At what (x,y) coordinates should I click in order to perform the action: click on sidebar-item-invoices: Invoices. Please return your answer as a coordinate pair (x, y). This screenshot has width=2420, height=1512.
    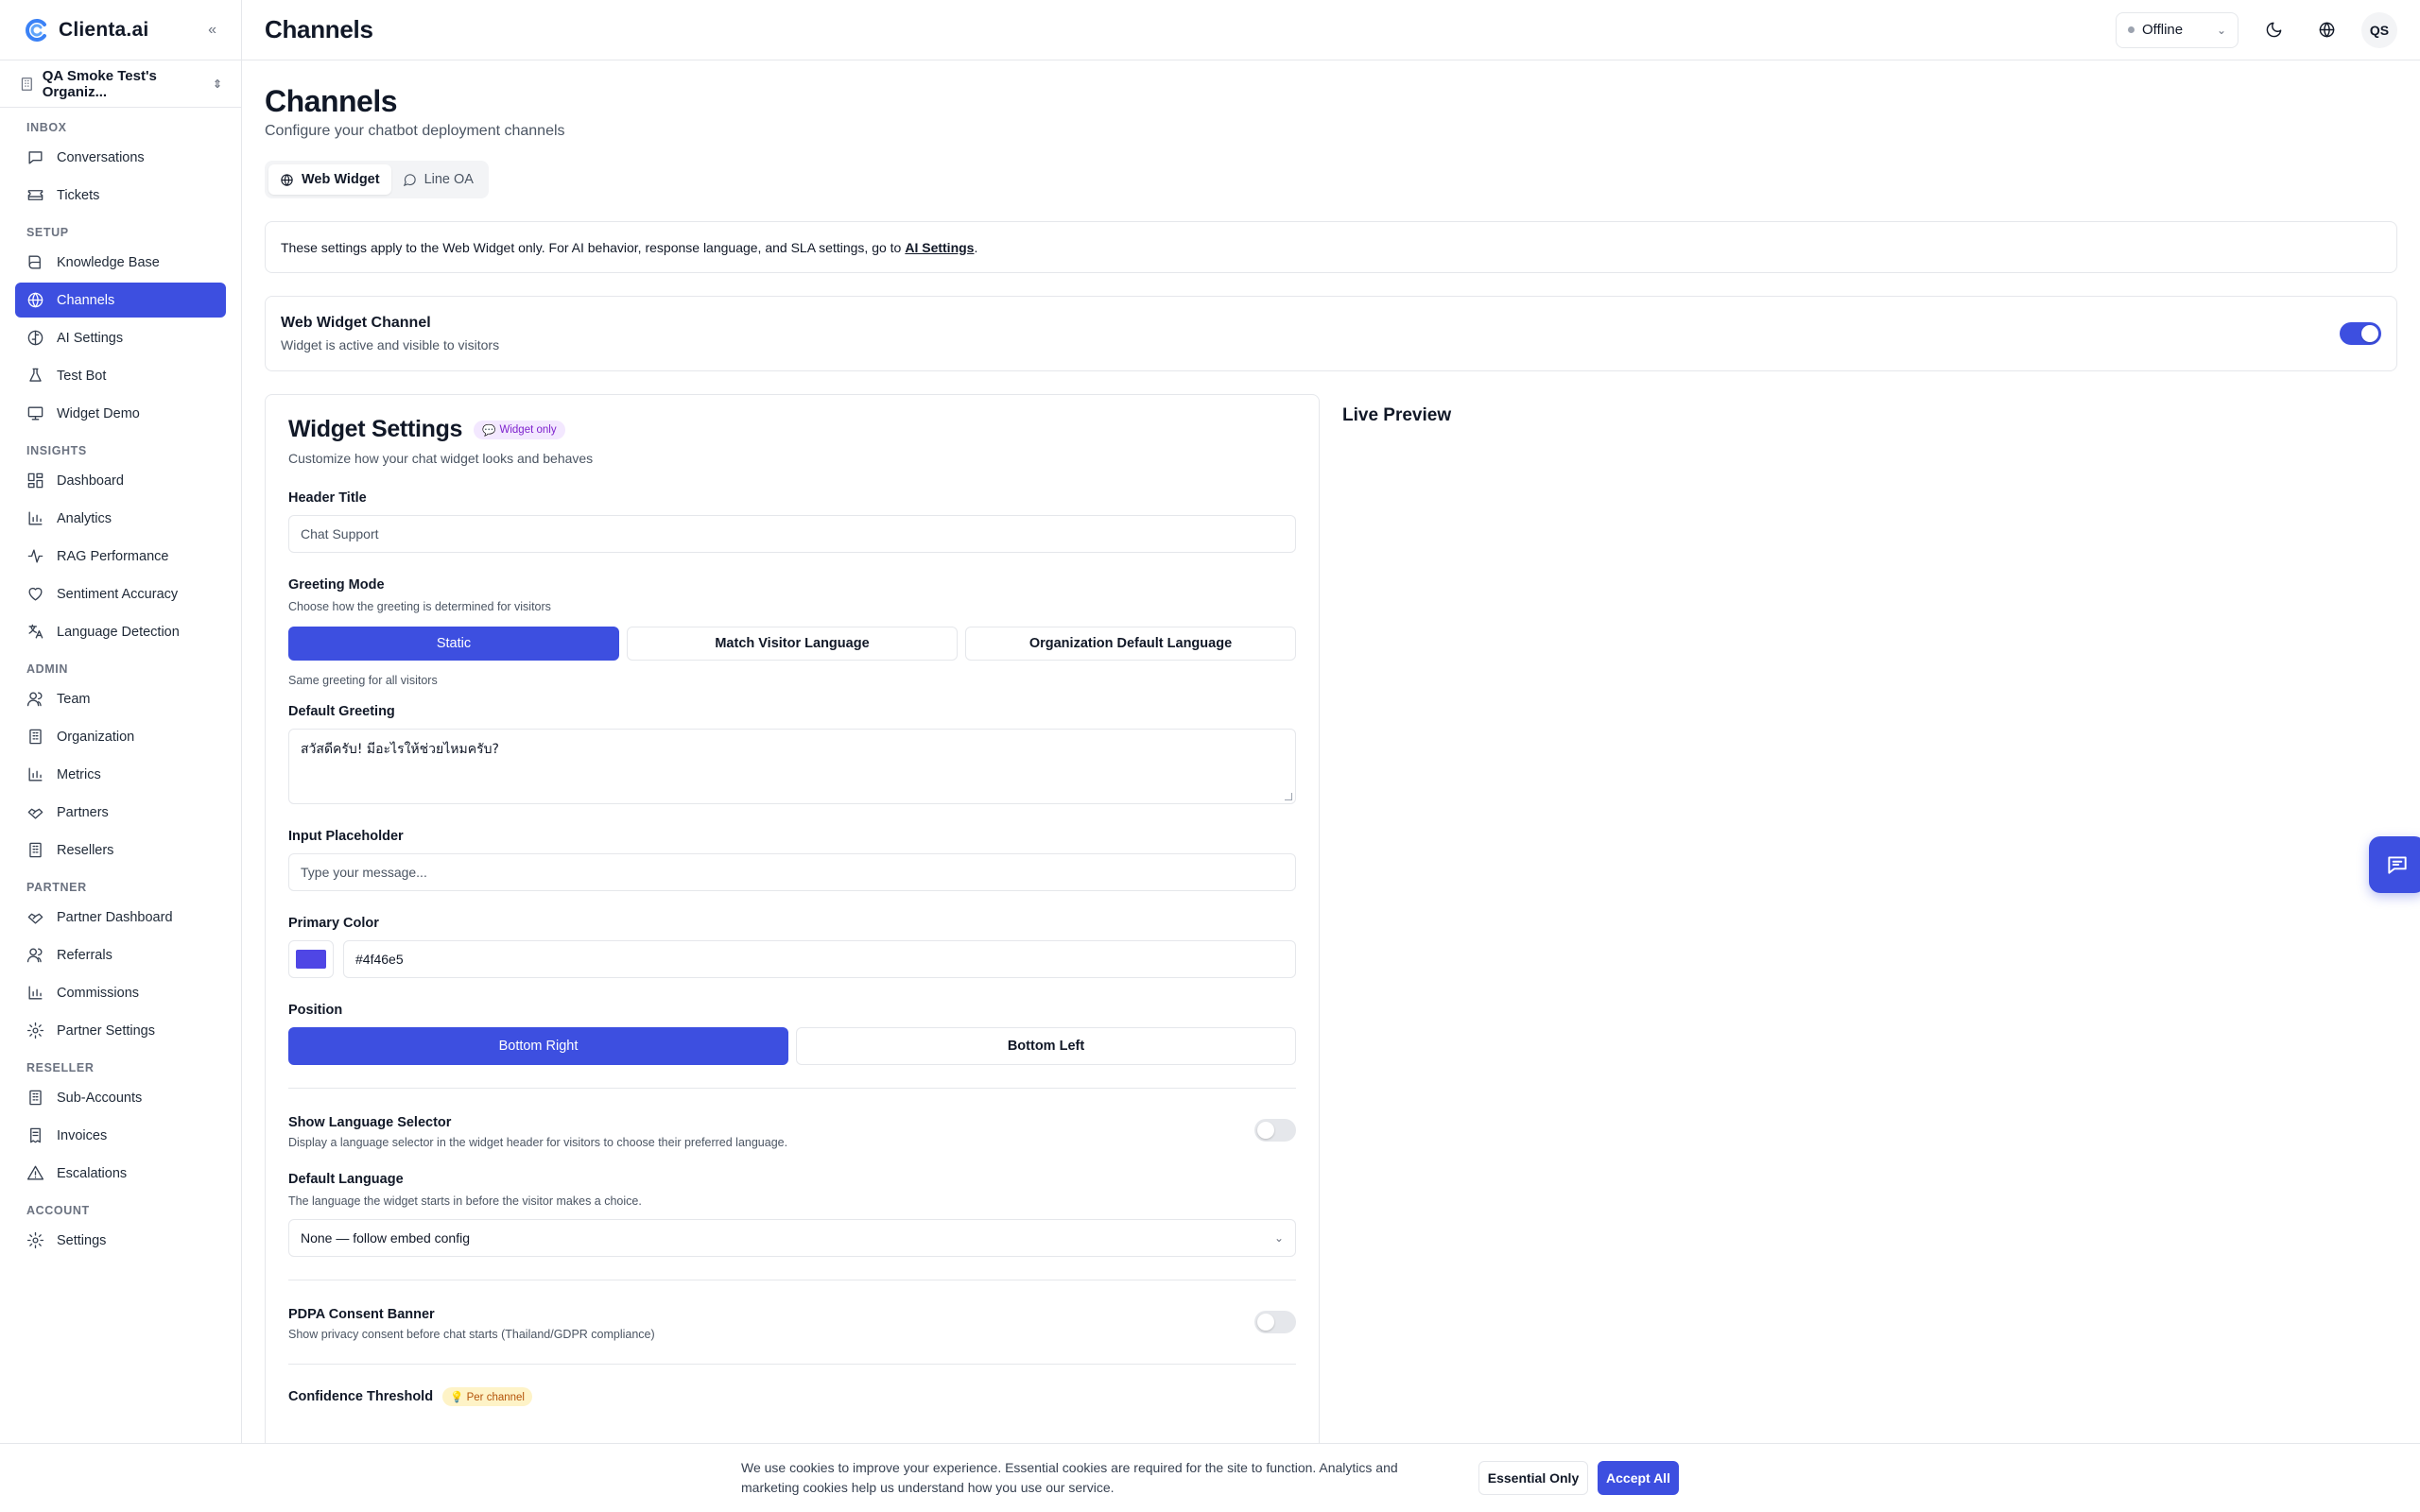
    Looking at the image, I should click on (120, 1135).